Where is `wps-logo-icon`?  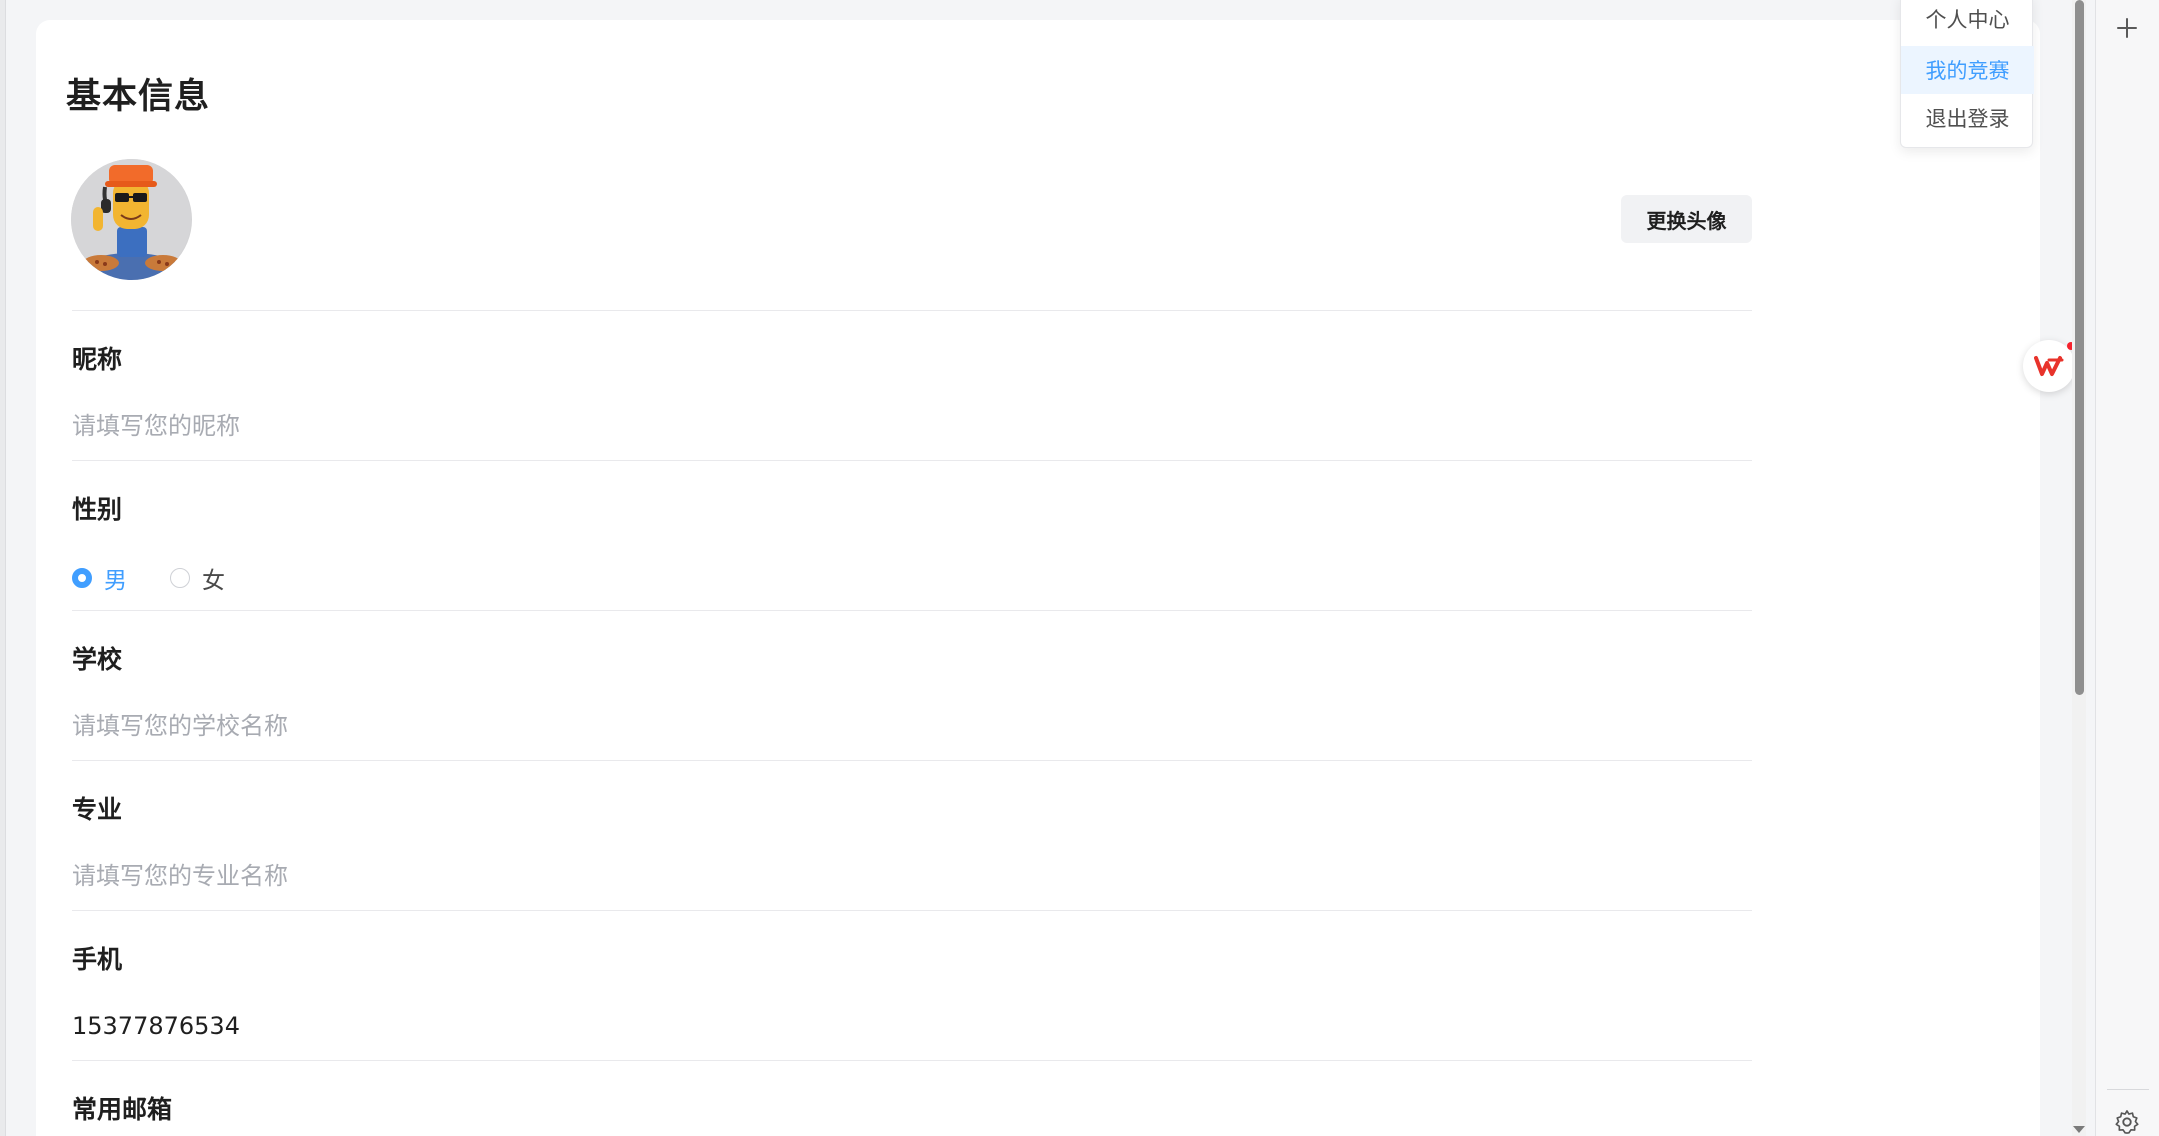
wps-logo-icon is located at coordinates (2049, 366).